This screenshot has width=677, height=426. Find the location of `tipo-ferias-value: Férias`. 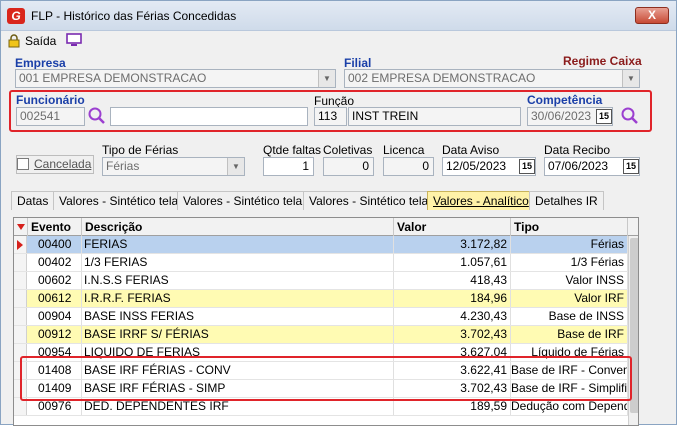

tipo-ferias-value: Férias is located at coordinates (123, 166).